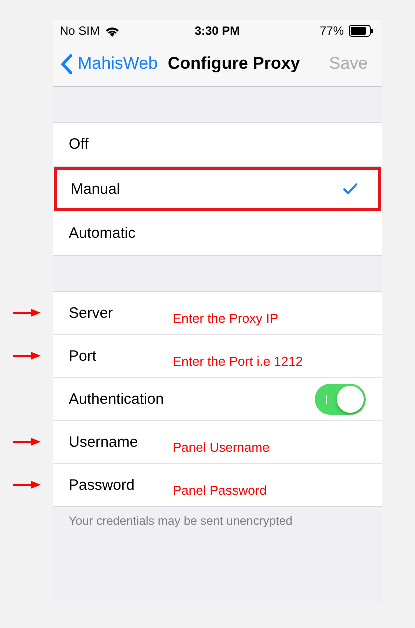  What do you see at coordinates (235, 64) in the screenshot?
I see `screen-title: Configure Proxy` at bounding box center [235, 64].